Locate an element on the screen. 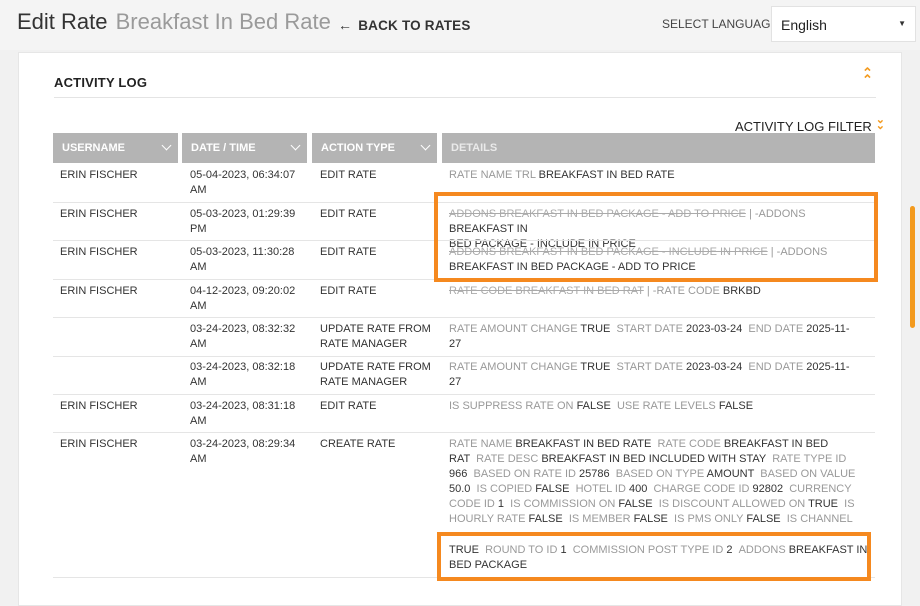  cell-datetime: 03-24-2023, 08:32:32 AM is located at coordinates (243, 336).